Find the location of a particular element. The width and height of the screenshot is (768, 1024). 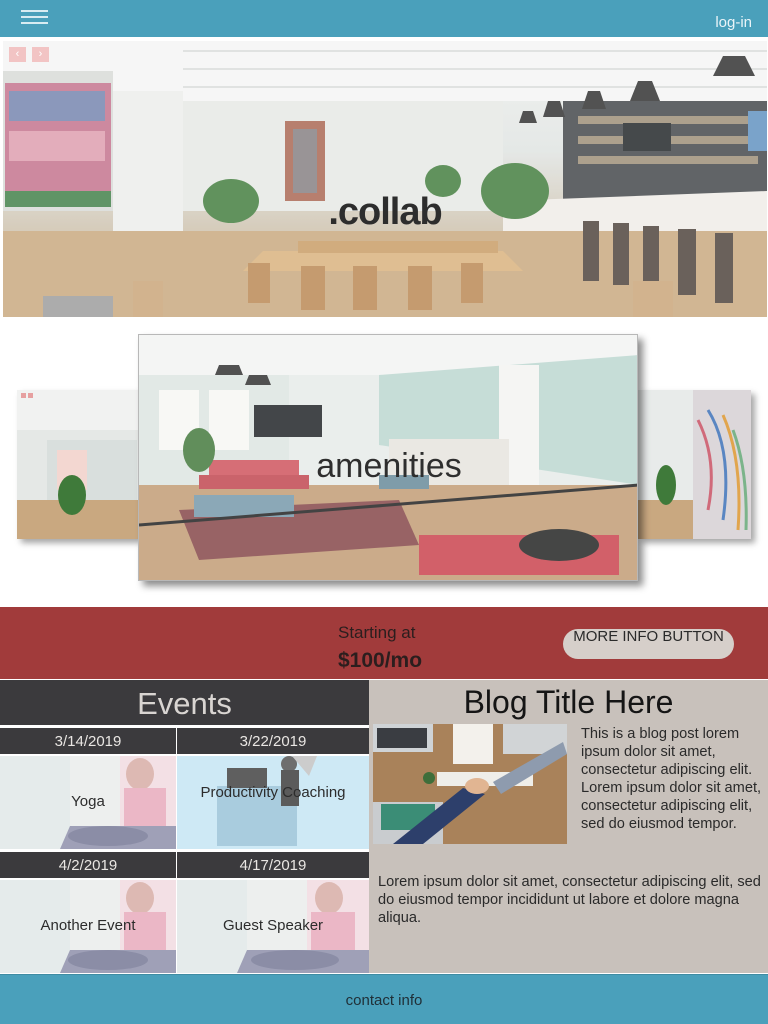

hero-next-button: › is located at coordinates (40, 54).